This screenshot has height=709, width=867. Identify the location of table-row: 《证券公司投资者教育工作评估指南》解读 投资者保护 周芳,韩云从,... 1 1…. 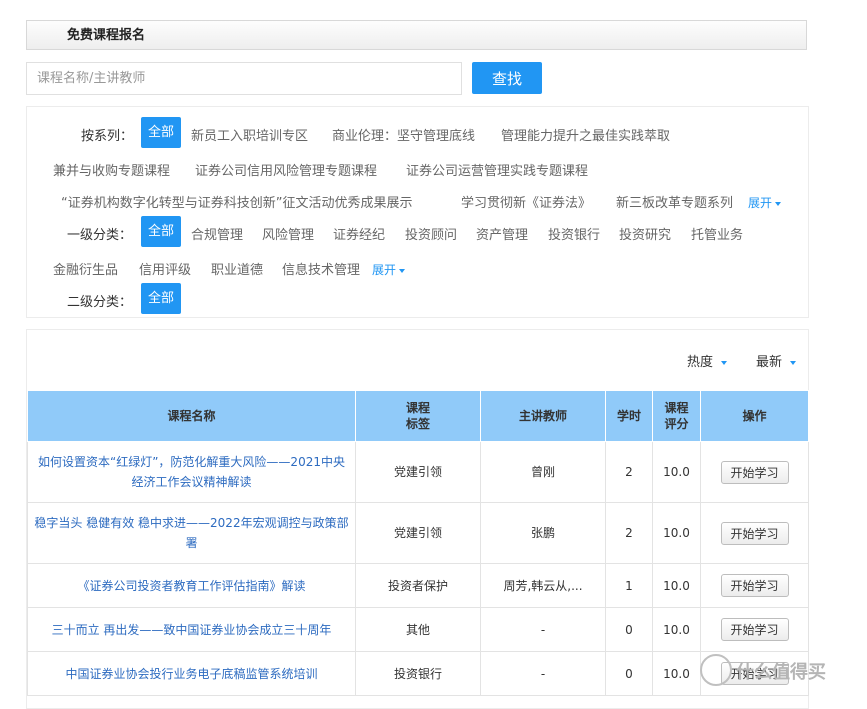
(418, 585).